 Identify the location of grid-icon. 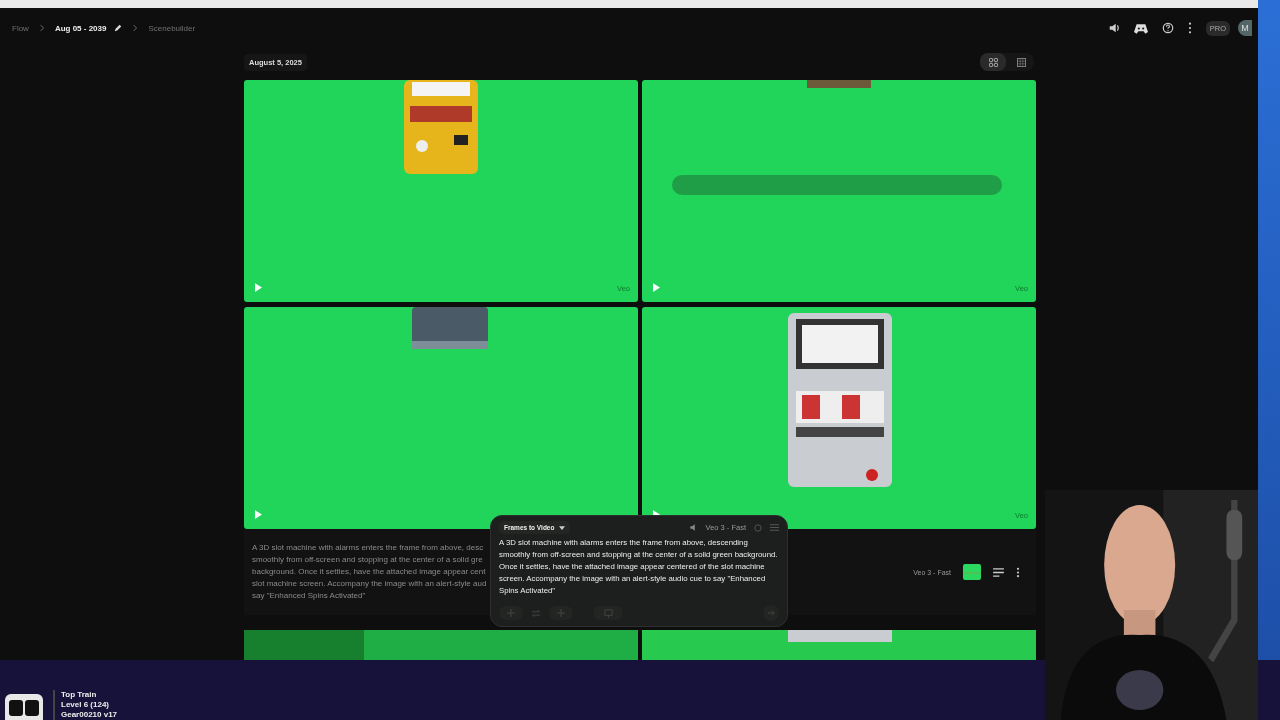
(993, 62).